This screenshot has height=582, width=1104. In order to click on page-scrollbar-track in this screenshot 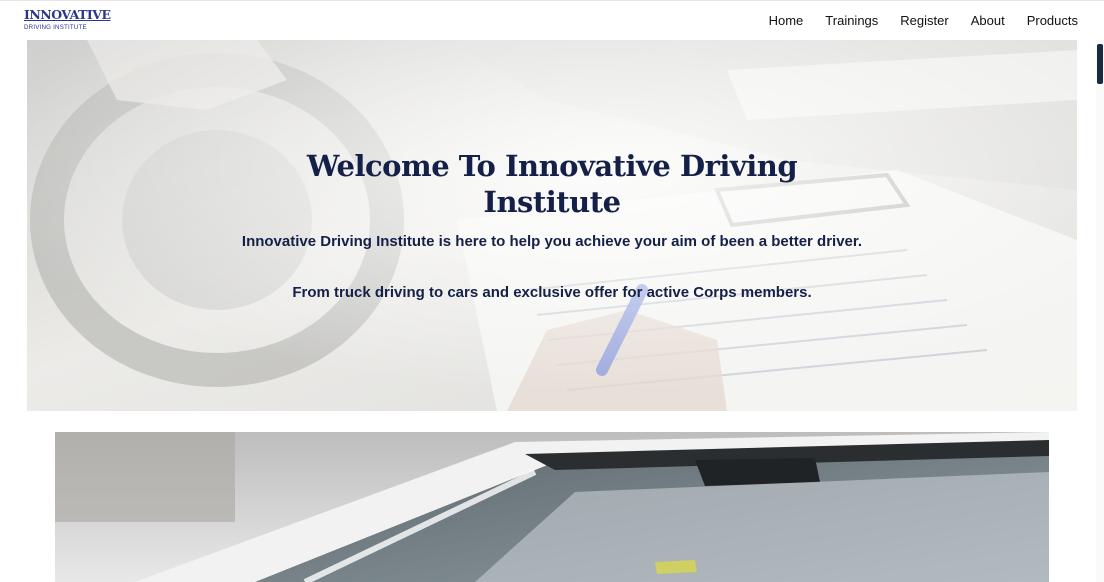, I will do `click(1100, 311)`.